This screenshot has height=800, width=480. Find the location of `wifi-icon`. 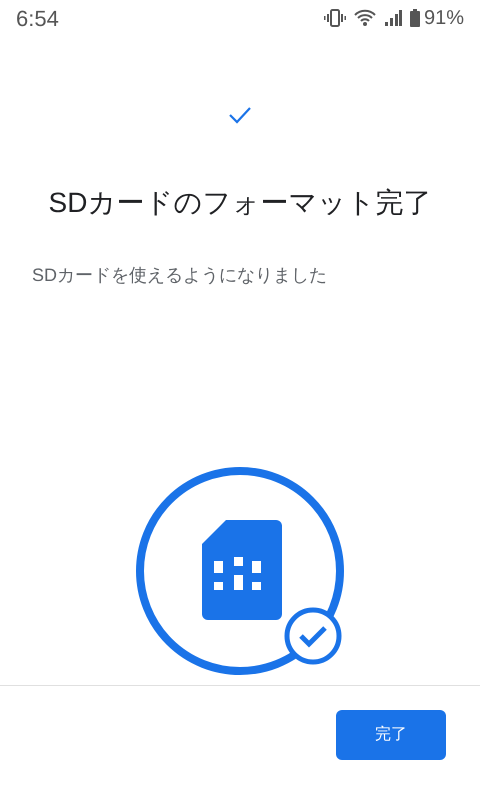

wifi-icon is located at coordinates (365, 18).